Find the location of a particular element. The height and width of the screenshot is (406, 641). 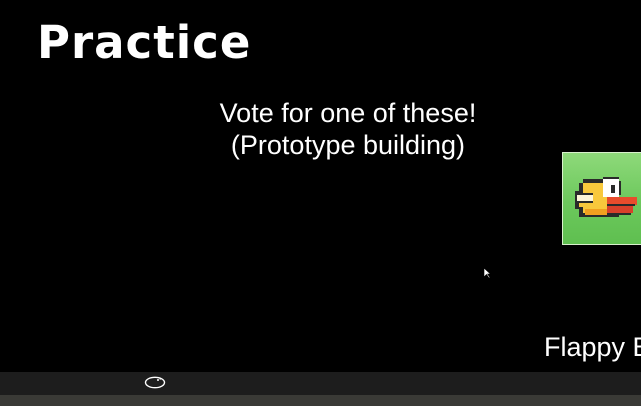

mouse-cursor-icon is located at coordinates (487, 273).